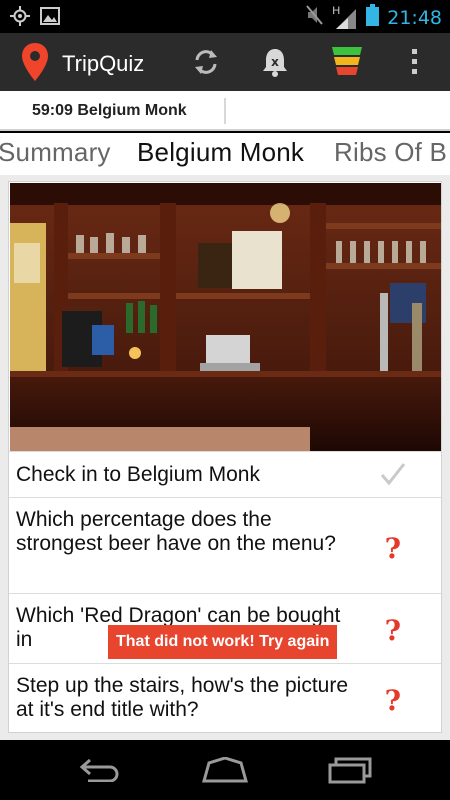  What do you see at coordinates (50, 18) in the screenshot?
I see `image-icon` at bounding box center [50, 18].